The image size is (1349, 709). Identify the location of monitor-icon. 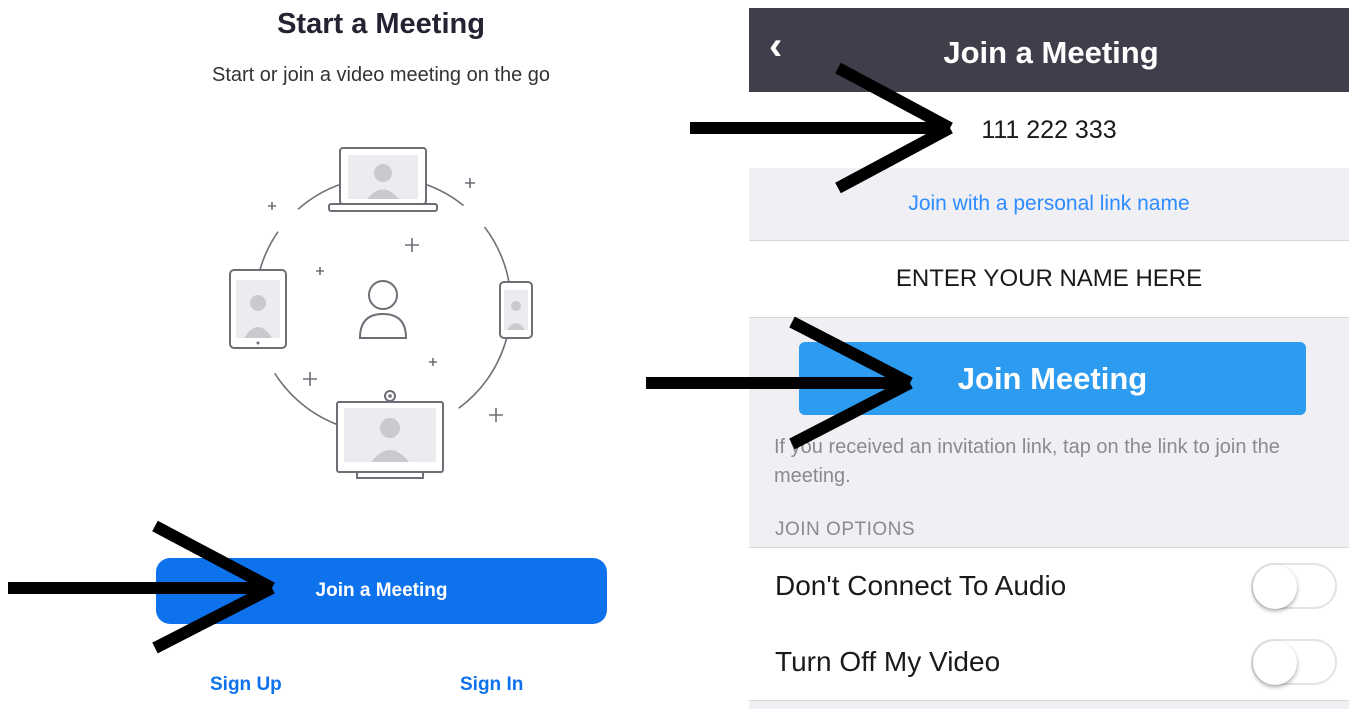
(390, 434).